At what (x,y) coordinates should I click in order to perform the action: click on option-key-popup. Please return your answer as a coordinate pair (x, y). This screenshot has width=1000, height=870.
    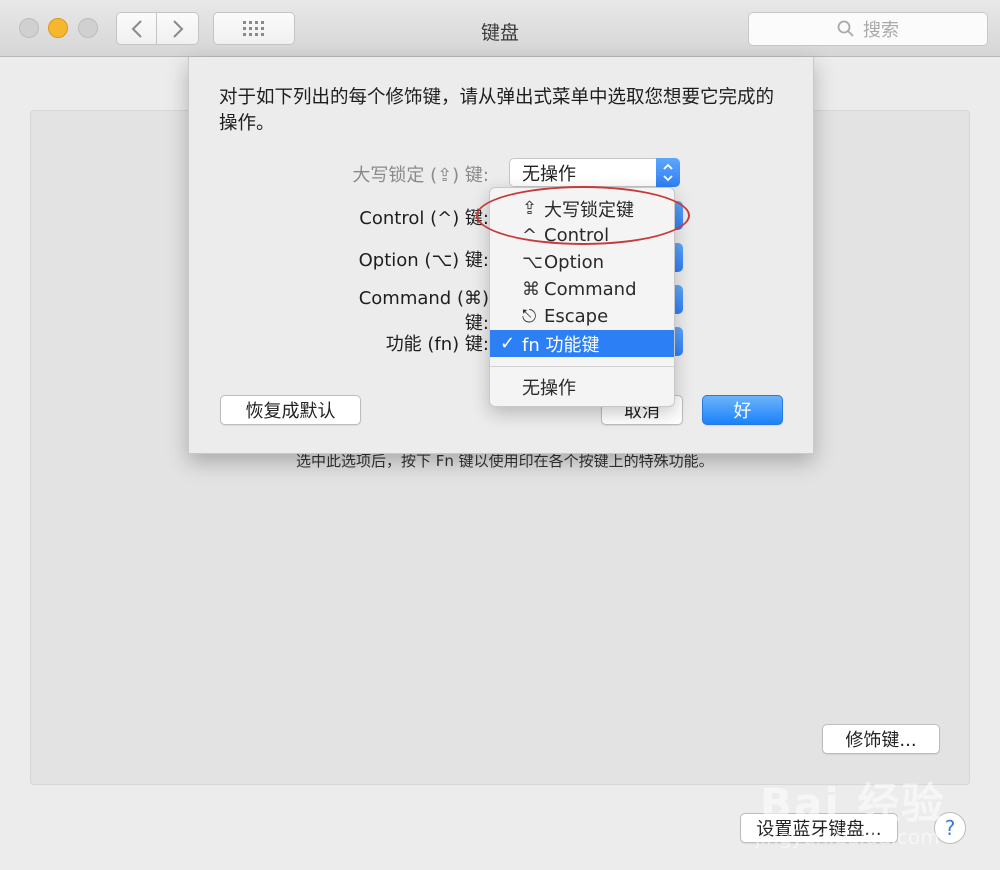
    Looking at the image, I should click on (679, 257).